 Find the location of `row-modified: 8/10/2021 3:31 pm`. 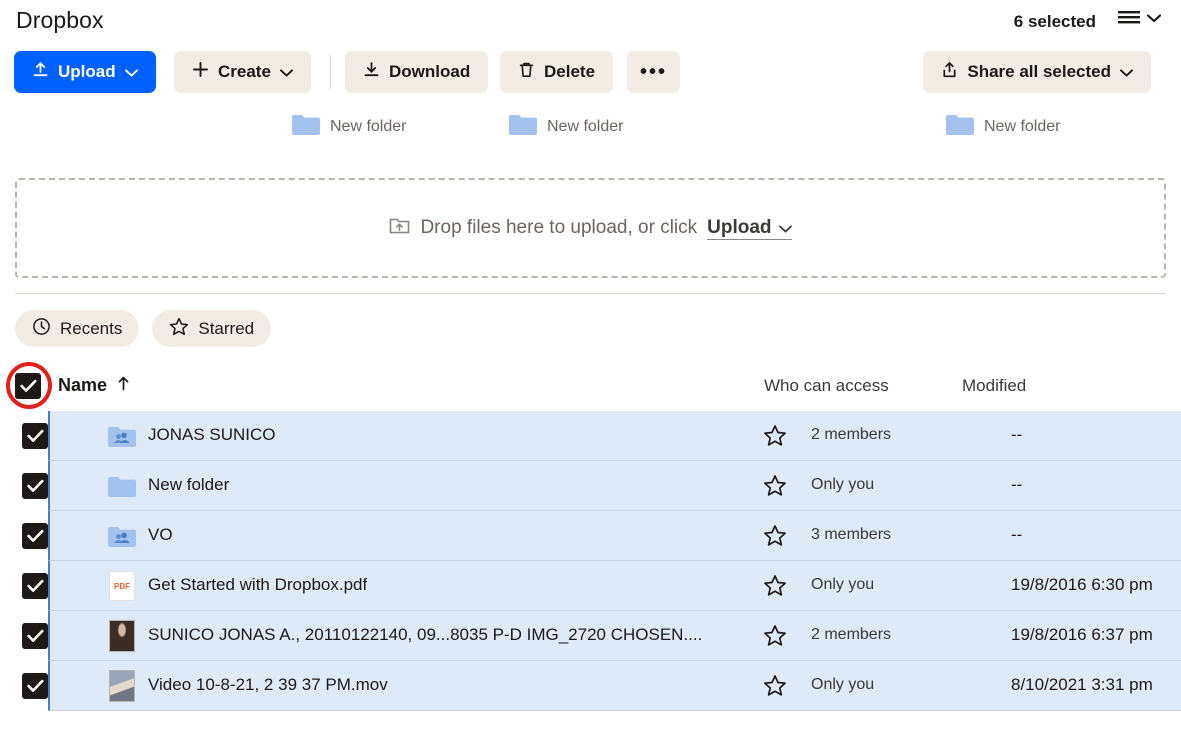

row-modified: 8/10/2021 3:31 pm is located at coordinates (1082, 684).